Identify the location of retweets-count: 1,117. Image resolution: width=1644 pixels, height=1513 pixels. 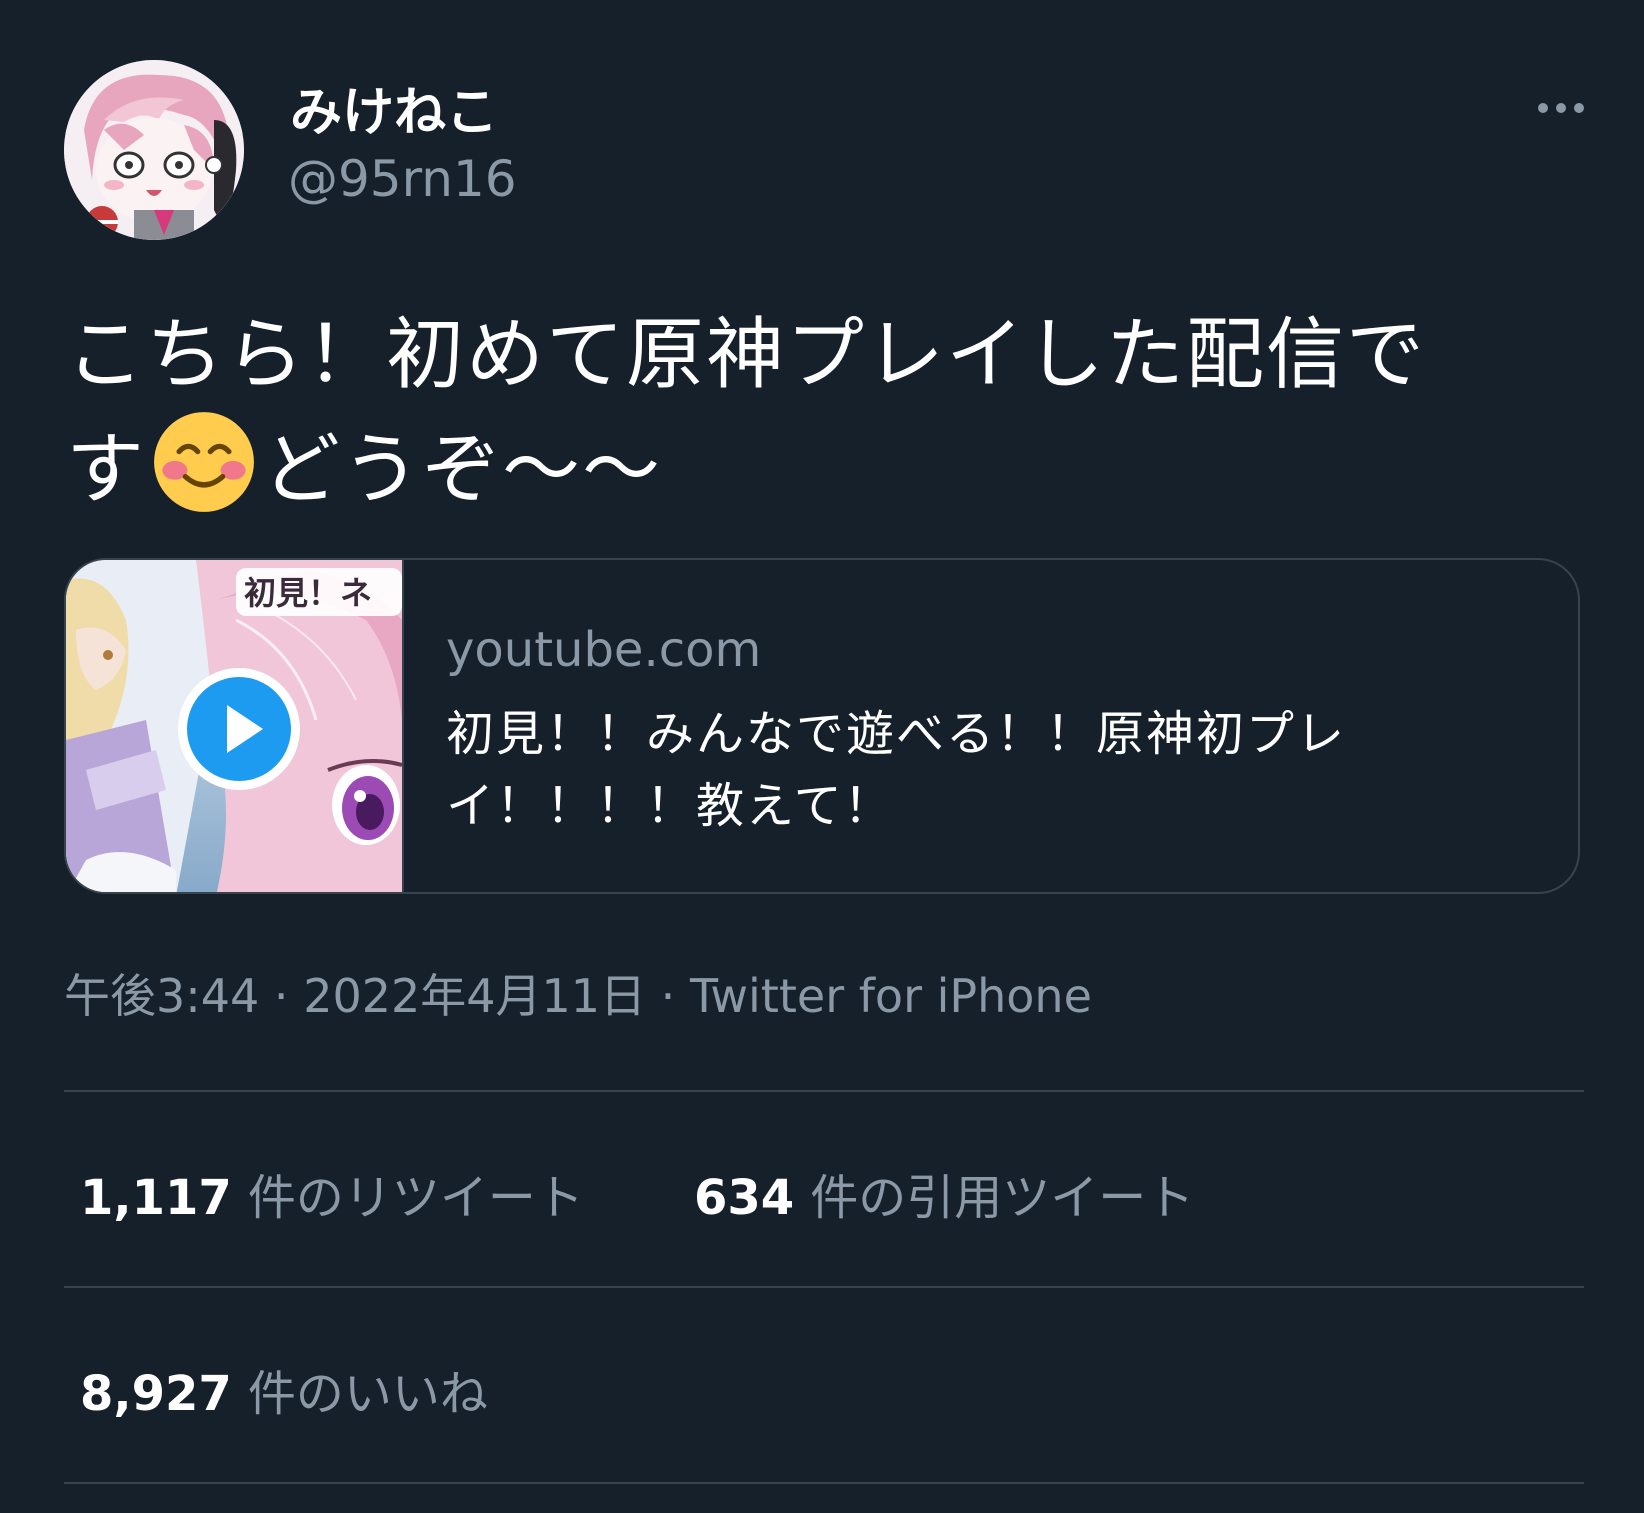
(156, 1198).